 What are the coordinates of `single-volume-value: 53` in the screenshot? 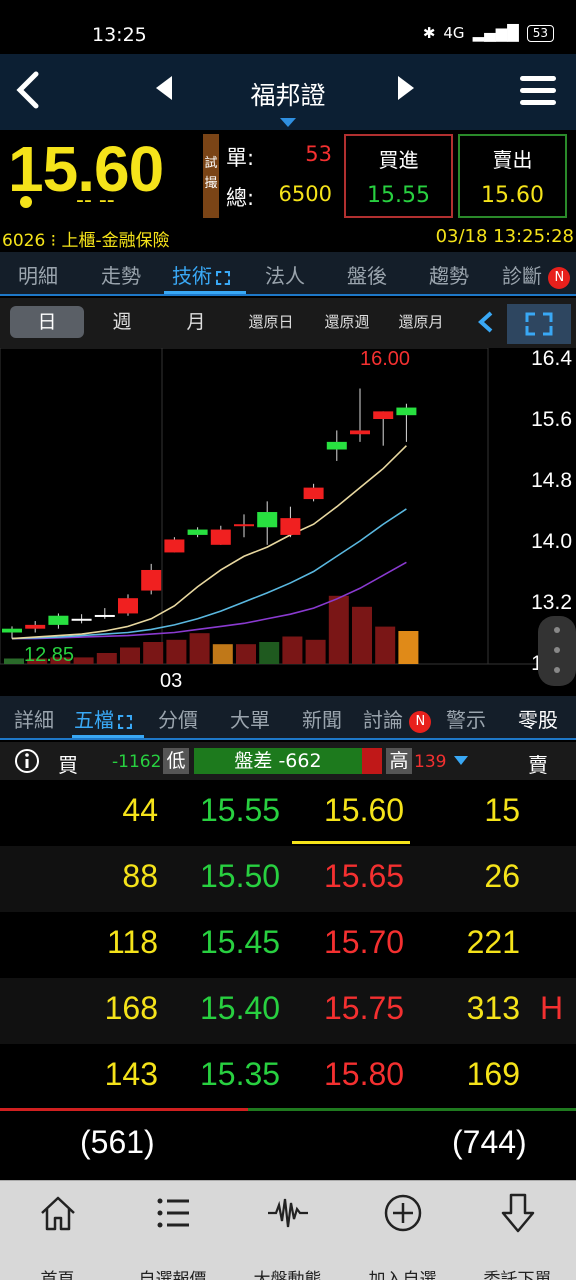 It's located at (318, 154).